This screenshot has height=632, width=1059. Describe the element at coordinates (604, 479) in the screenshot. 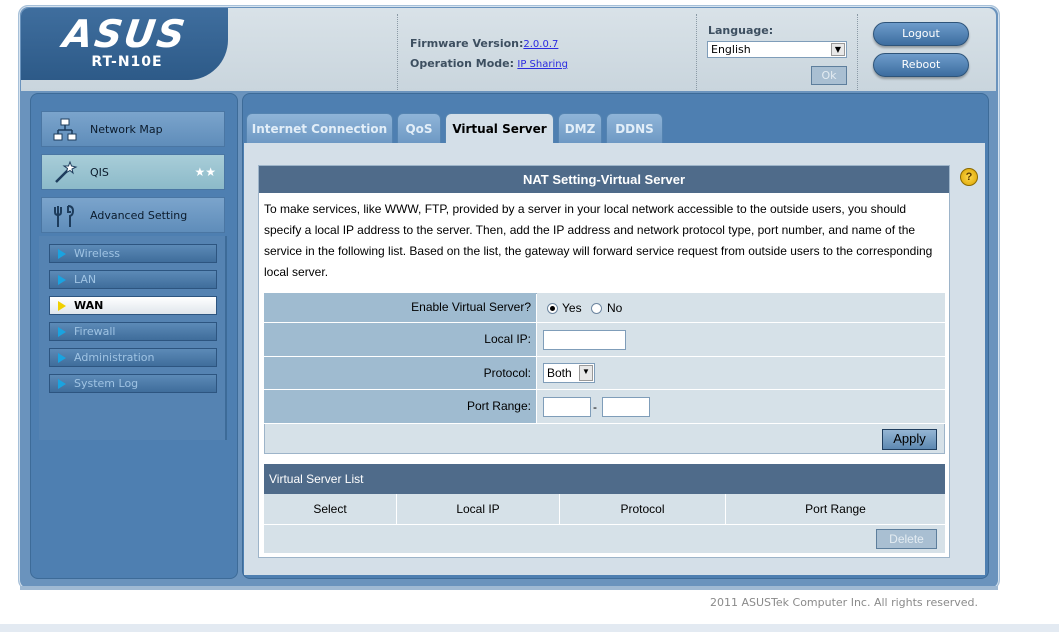

I see `virtual-server-list-title: Virtual Server List` at that location.